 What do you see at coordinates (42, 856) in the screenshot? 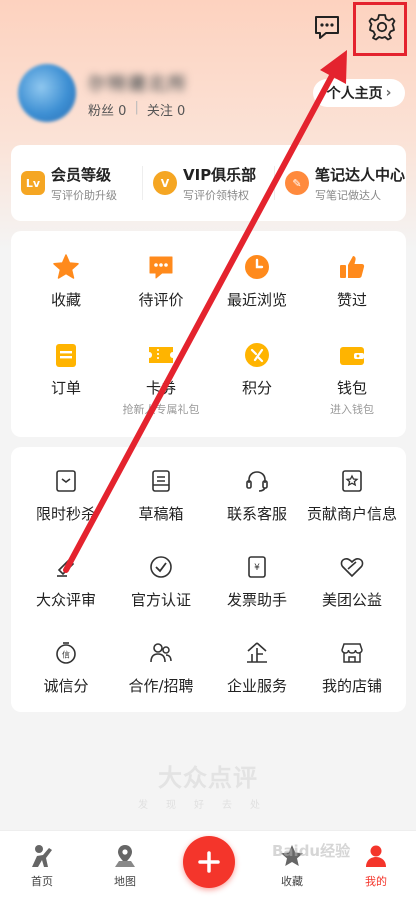
I see `home-icon` at bounding box center [42, 856].